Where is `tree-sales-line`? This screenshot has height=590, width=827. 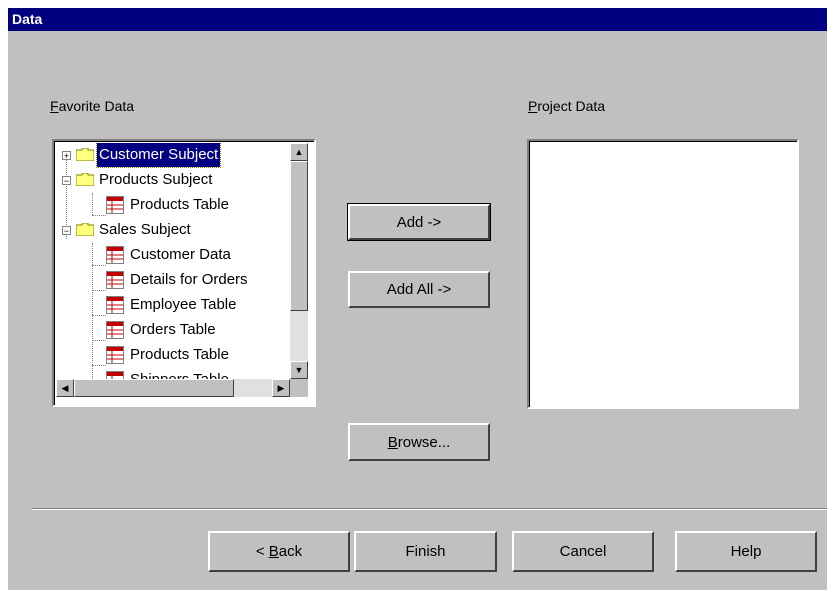
tree-sales-line is located at coordinates (92, 312).